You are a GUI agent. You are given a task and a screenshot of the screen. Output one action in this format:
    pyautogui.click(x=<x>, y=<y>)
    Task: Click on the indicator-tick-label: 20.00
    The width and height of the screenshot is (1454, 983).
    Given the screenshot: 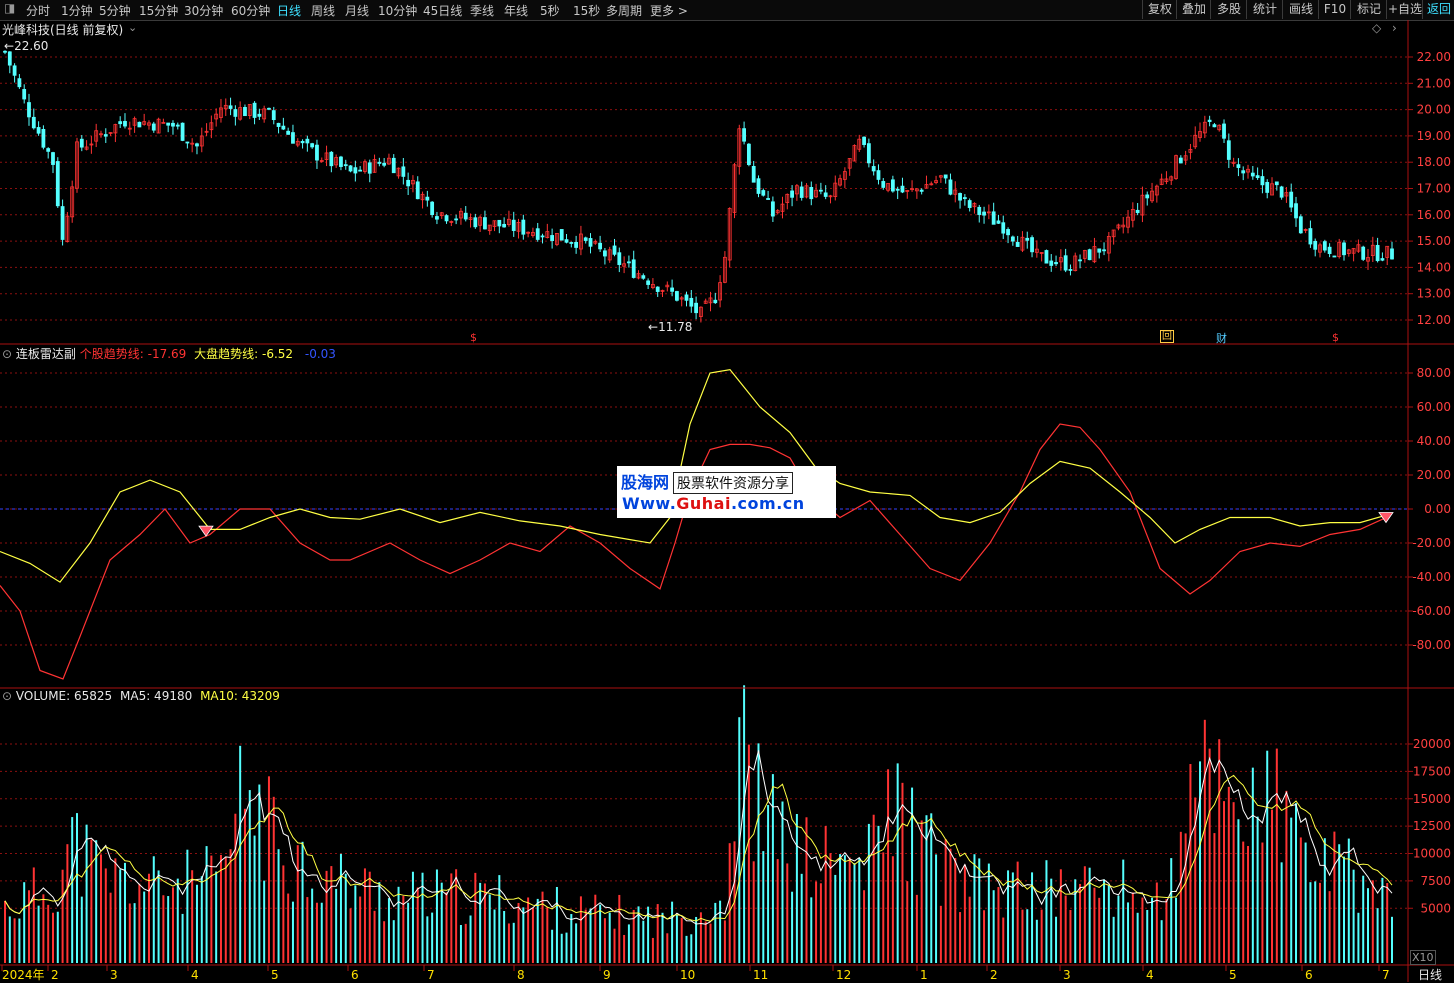 What is the action you would take?
    pyautogui.click(x=1434, y=475)
    